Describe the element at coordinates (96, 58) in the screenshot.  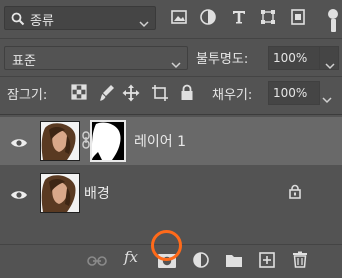
I see `blend-mode-select: 표준` at that location.